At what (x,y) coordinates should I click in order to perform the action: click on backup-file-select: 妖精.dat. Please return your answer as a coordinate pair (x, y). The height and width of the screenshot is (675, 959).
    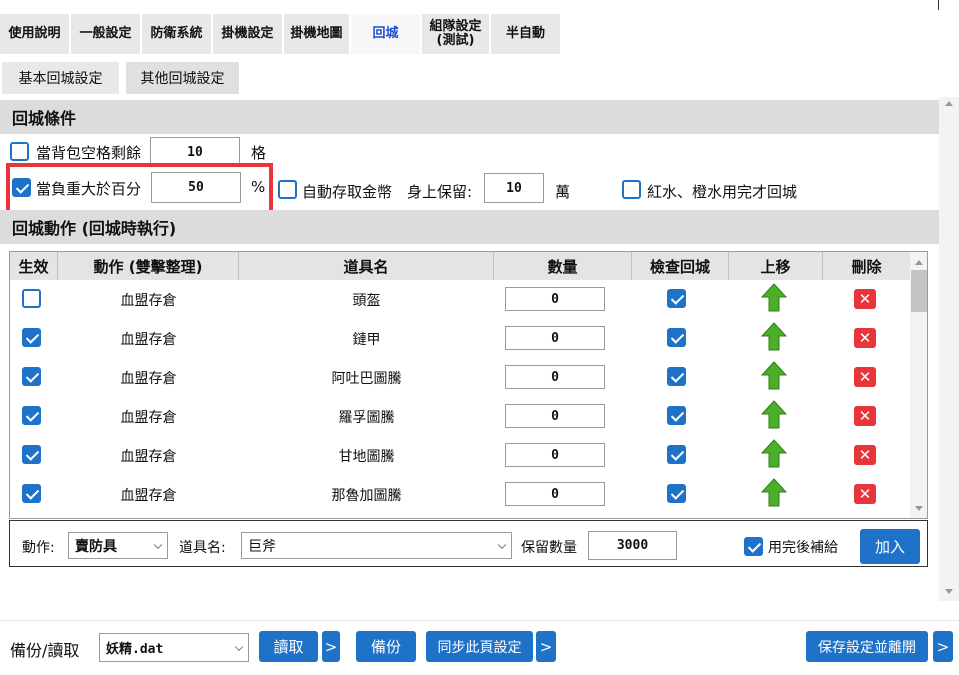
    Looking at the image, I should click on (174, 647).